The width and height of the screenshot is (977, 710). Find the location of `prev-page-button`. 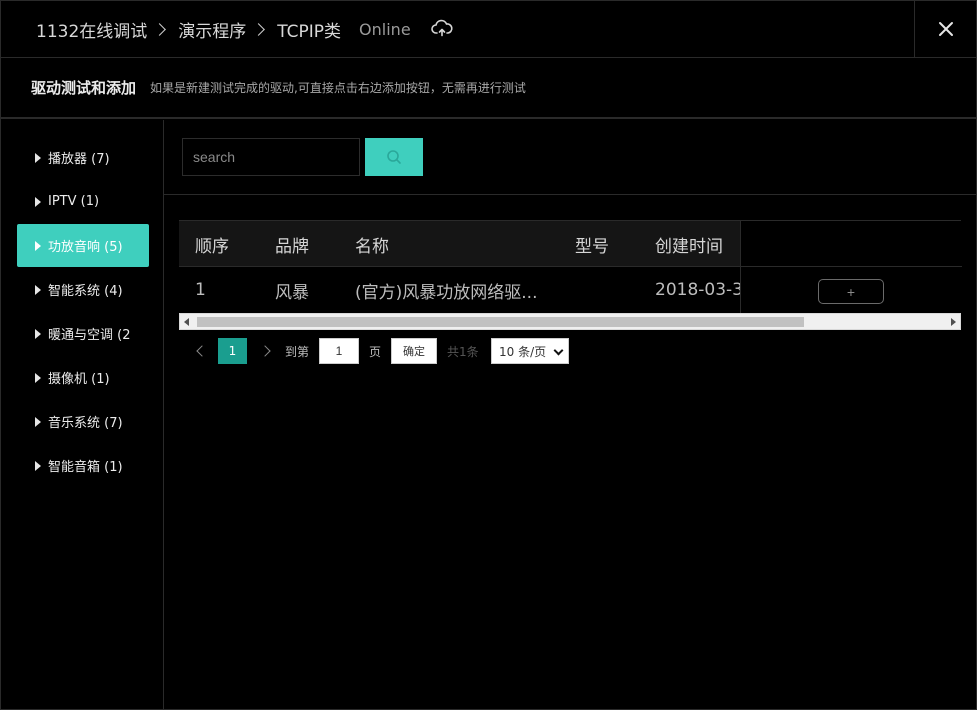

prev-page-button is located at coordinates (201, 351).